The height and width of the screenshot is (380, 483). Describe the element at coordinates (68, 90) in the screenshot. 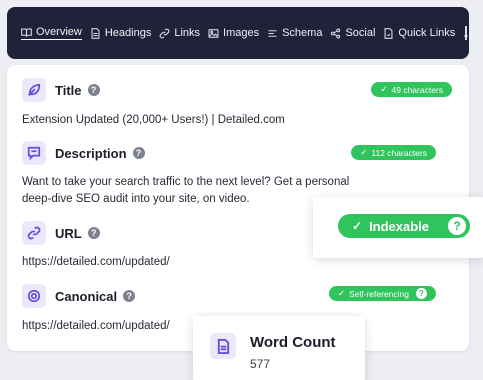

I see `section-title: Title` at that location.